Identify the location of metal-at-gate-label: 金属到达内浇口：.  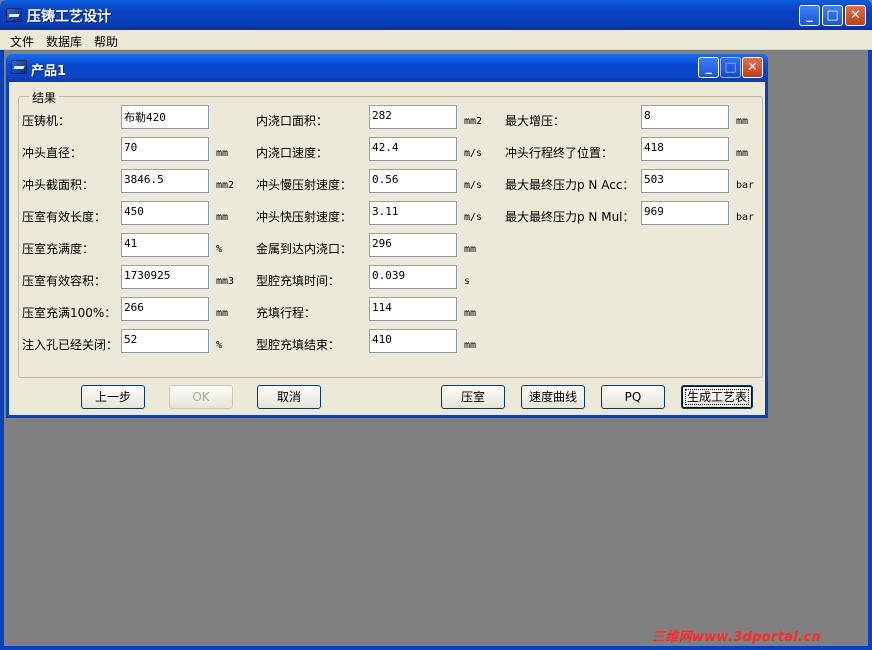
(304, 249).